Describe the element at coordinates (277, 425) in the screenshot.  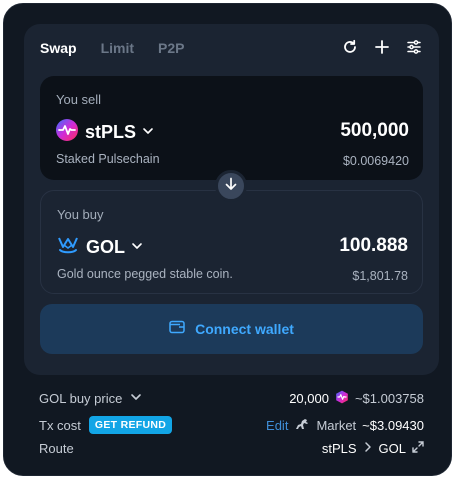
I see `edit-link: Edit` at that location.